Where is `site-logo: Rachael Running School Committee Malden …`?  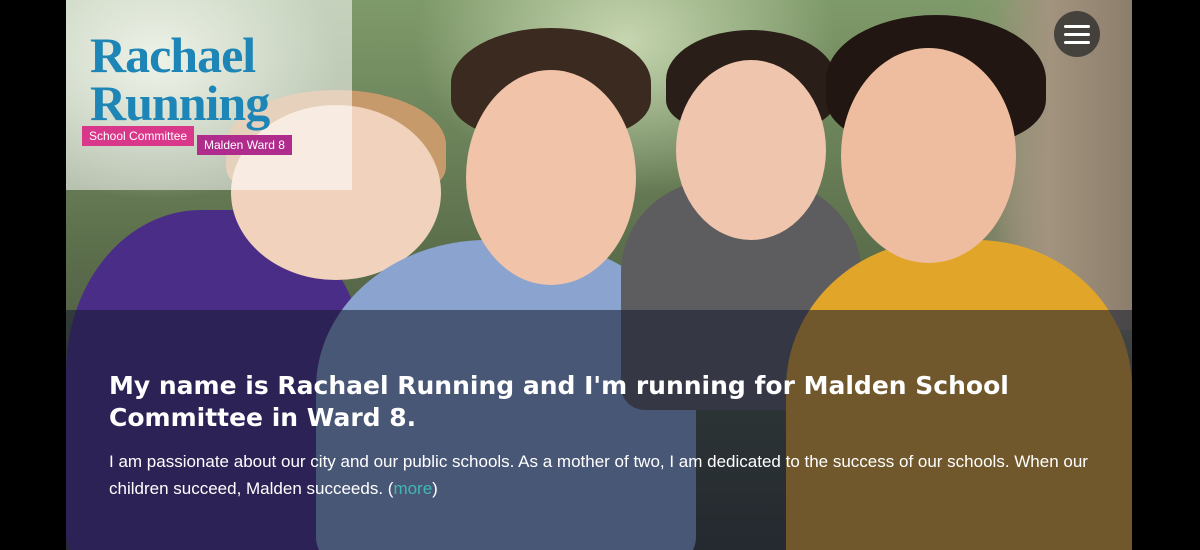 site-logo: Rachael Running School Committee Malden … is located at coordinates (209, 95).